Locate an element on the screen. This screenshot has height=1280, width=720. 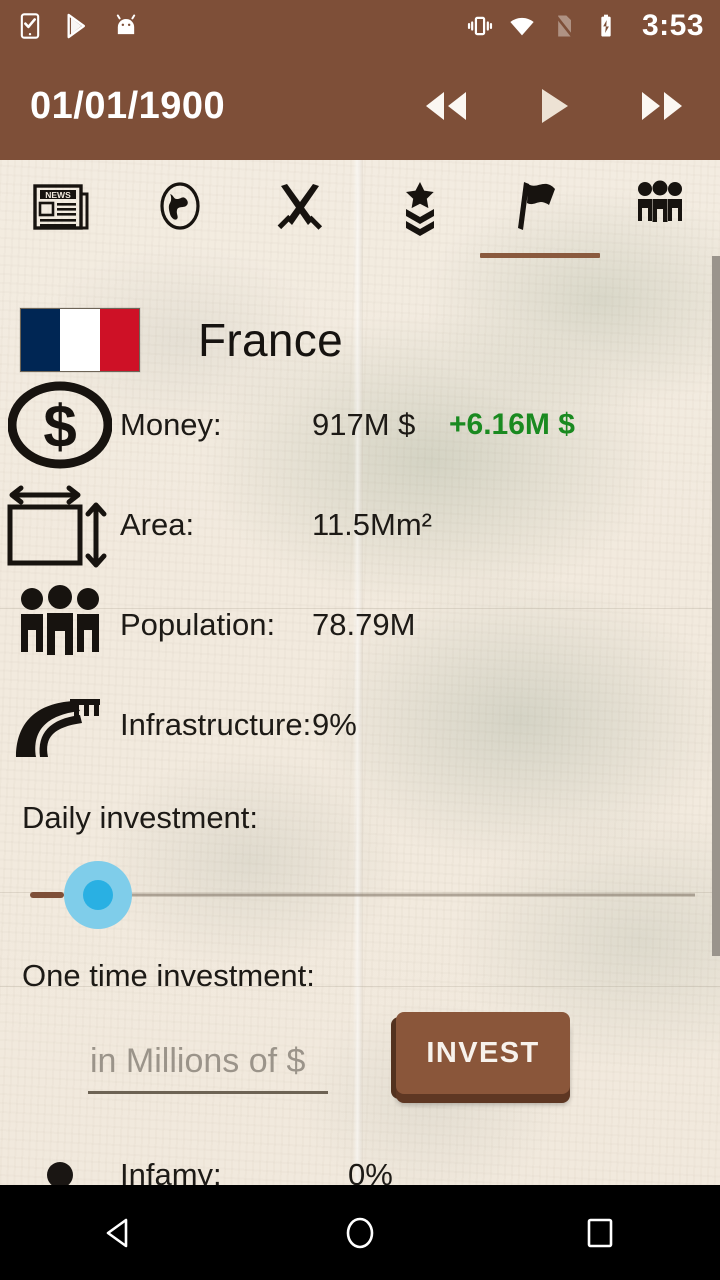
play-button is located at coordinates (554, 106).